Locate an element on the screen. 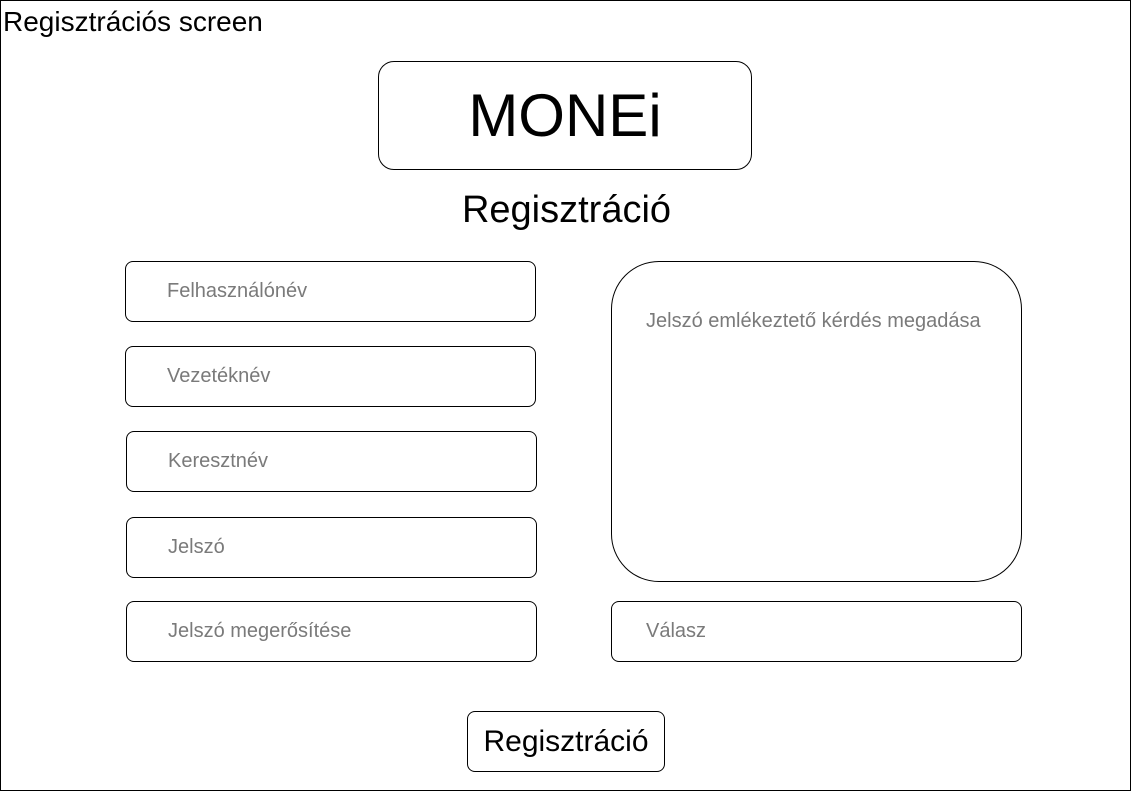 The height and width of the screenshot is (792, 1131). security-question-field is located at coordinates (816, 421).